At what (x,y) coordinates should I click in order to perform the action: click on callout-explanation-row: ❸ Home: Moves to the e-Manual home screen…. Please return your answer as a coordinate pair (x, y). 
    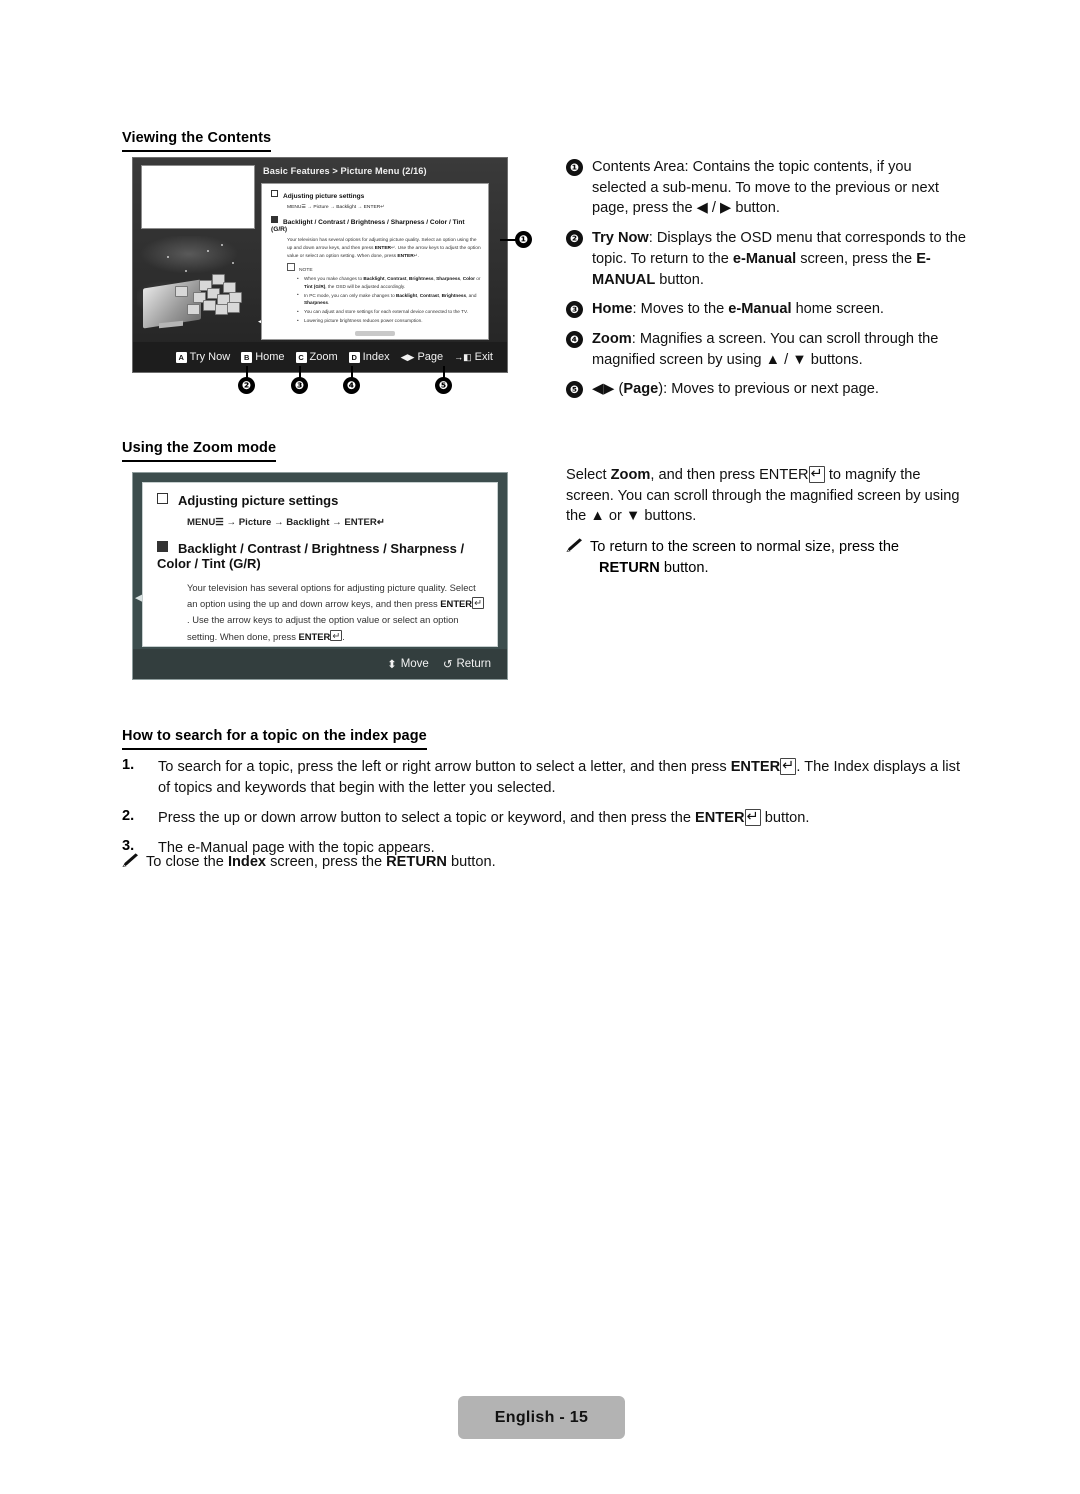
    Looking at the image, I should click on (766, 309).